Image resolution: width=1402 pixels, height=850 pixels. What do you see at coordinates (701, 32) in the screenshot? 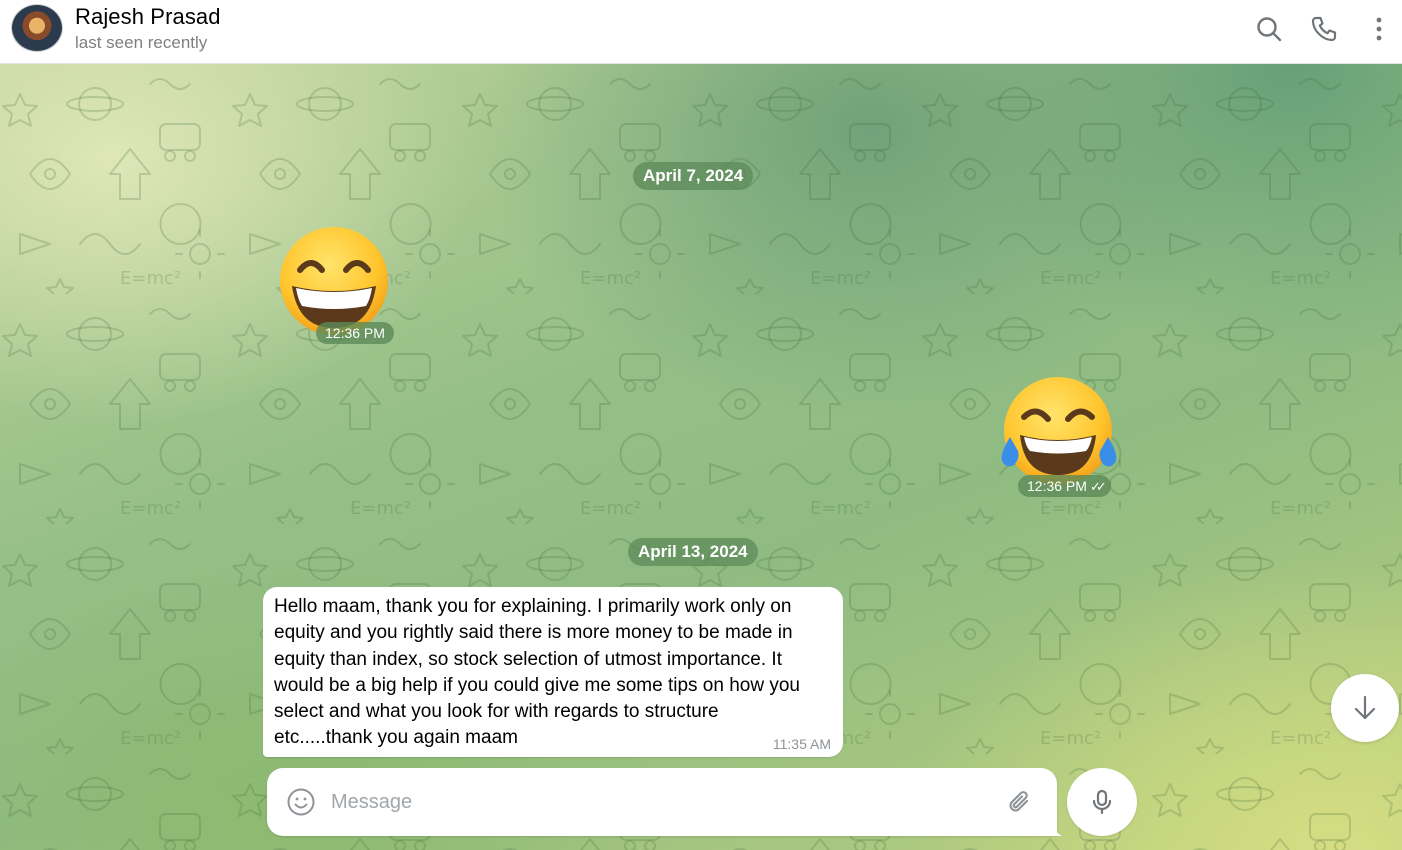
I see `chat-header: Rajesh Prasad last seen recently` at bounding box center [701, 32].